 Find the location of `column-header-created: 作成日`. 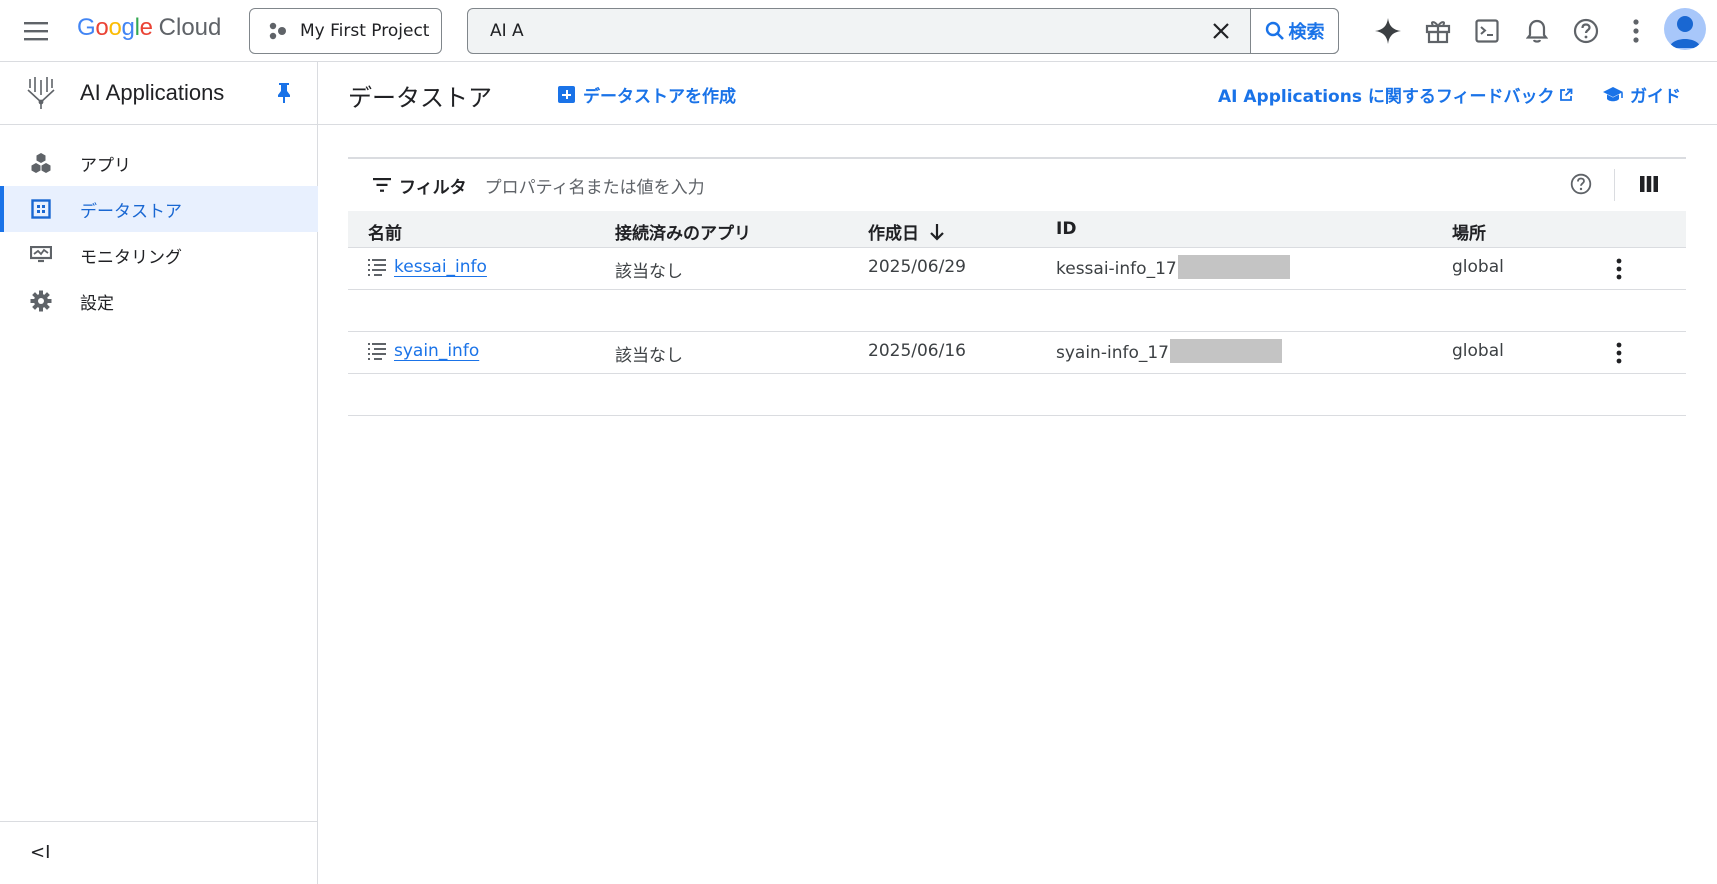

column-header-created: 作成日 is located at coordinates (906, 231).